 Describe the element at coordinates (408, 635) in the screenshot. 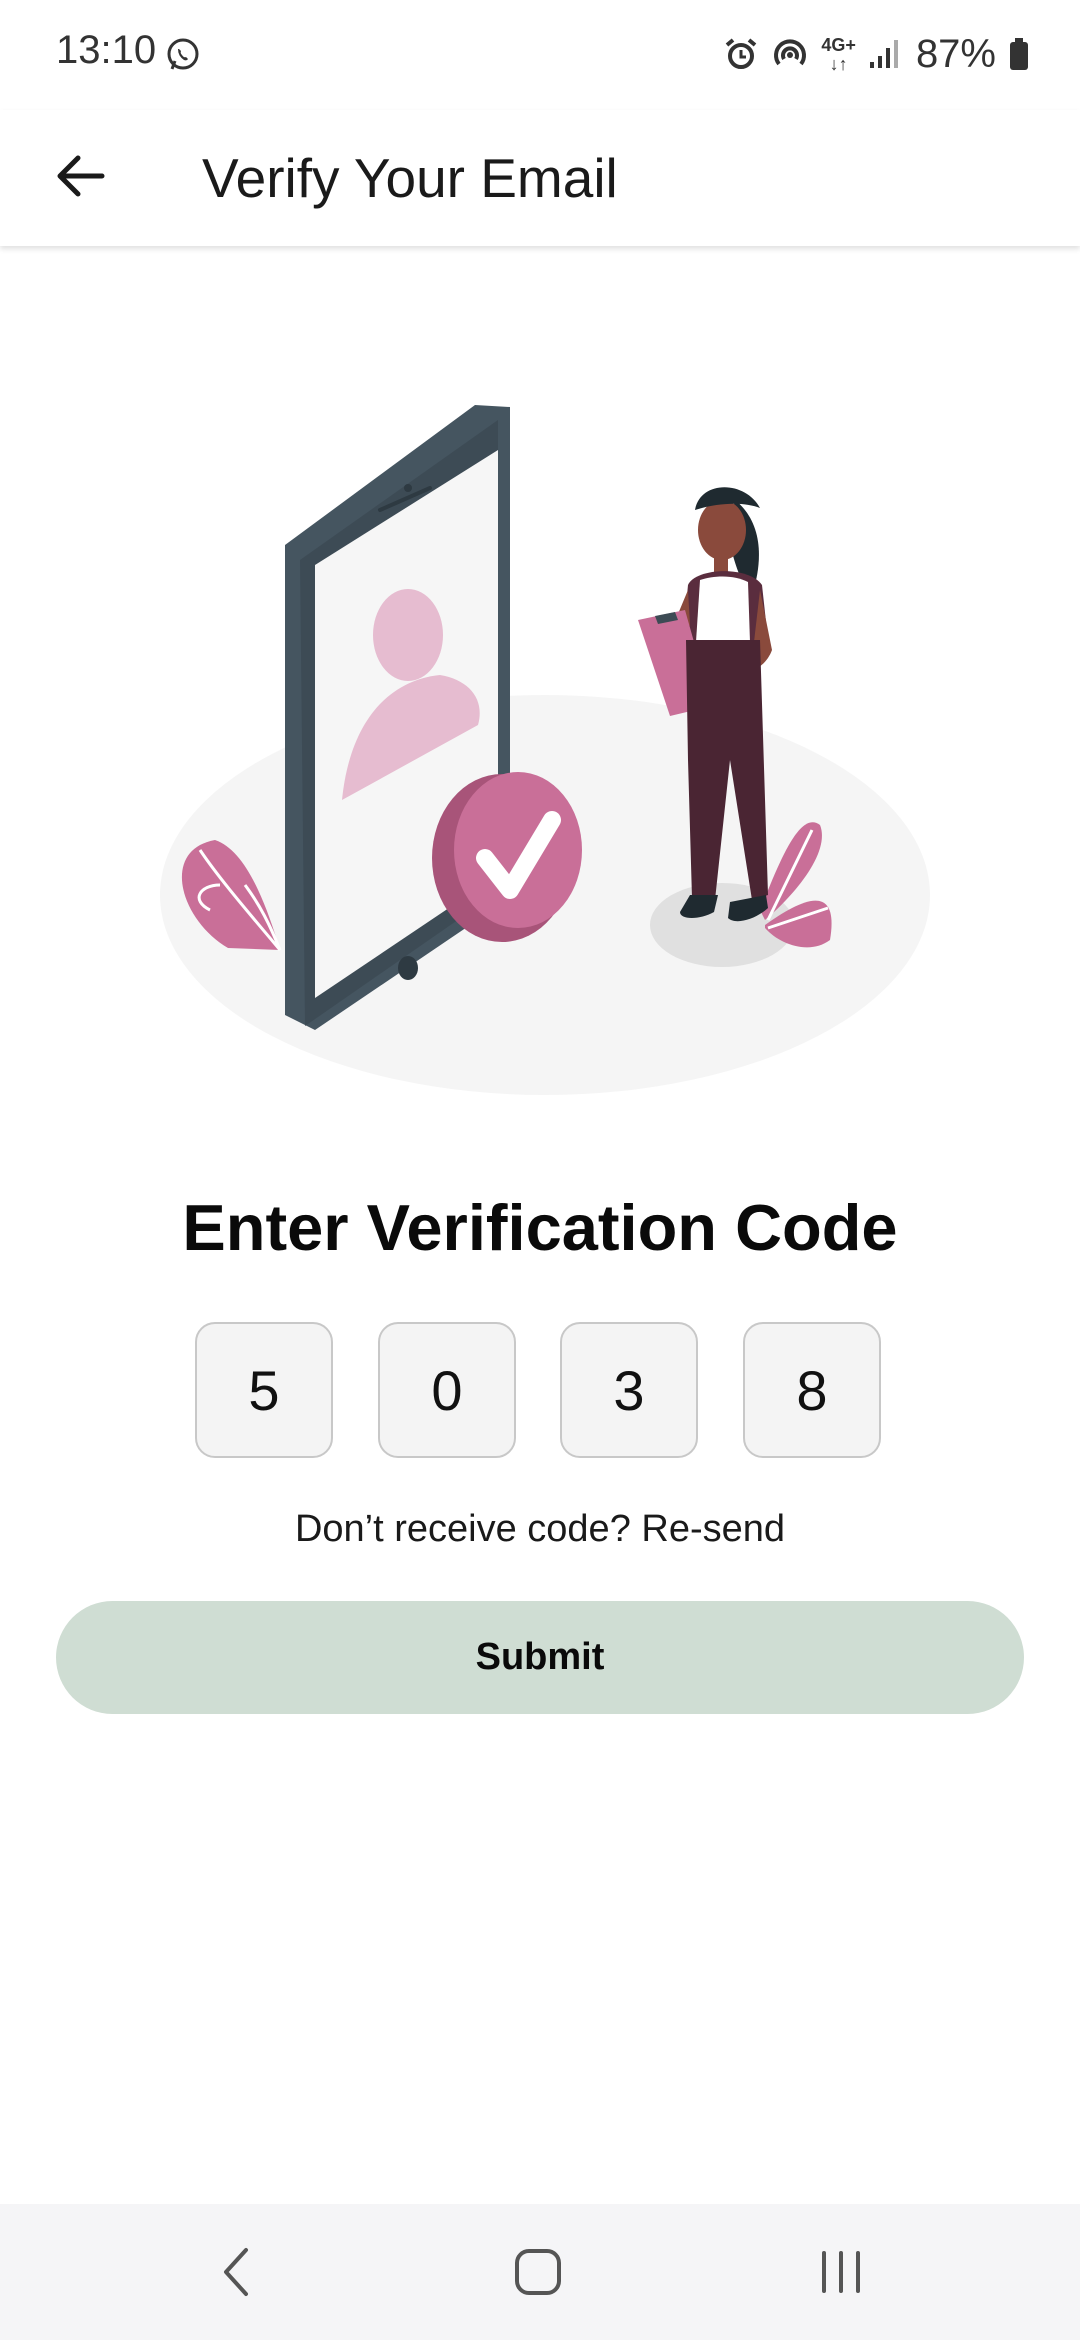

I see `profile-head` at that location.